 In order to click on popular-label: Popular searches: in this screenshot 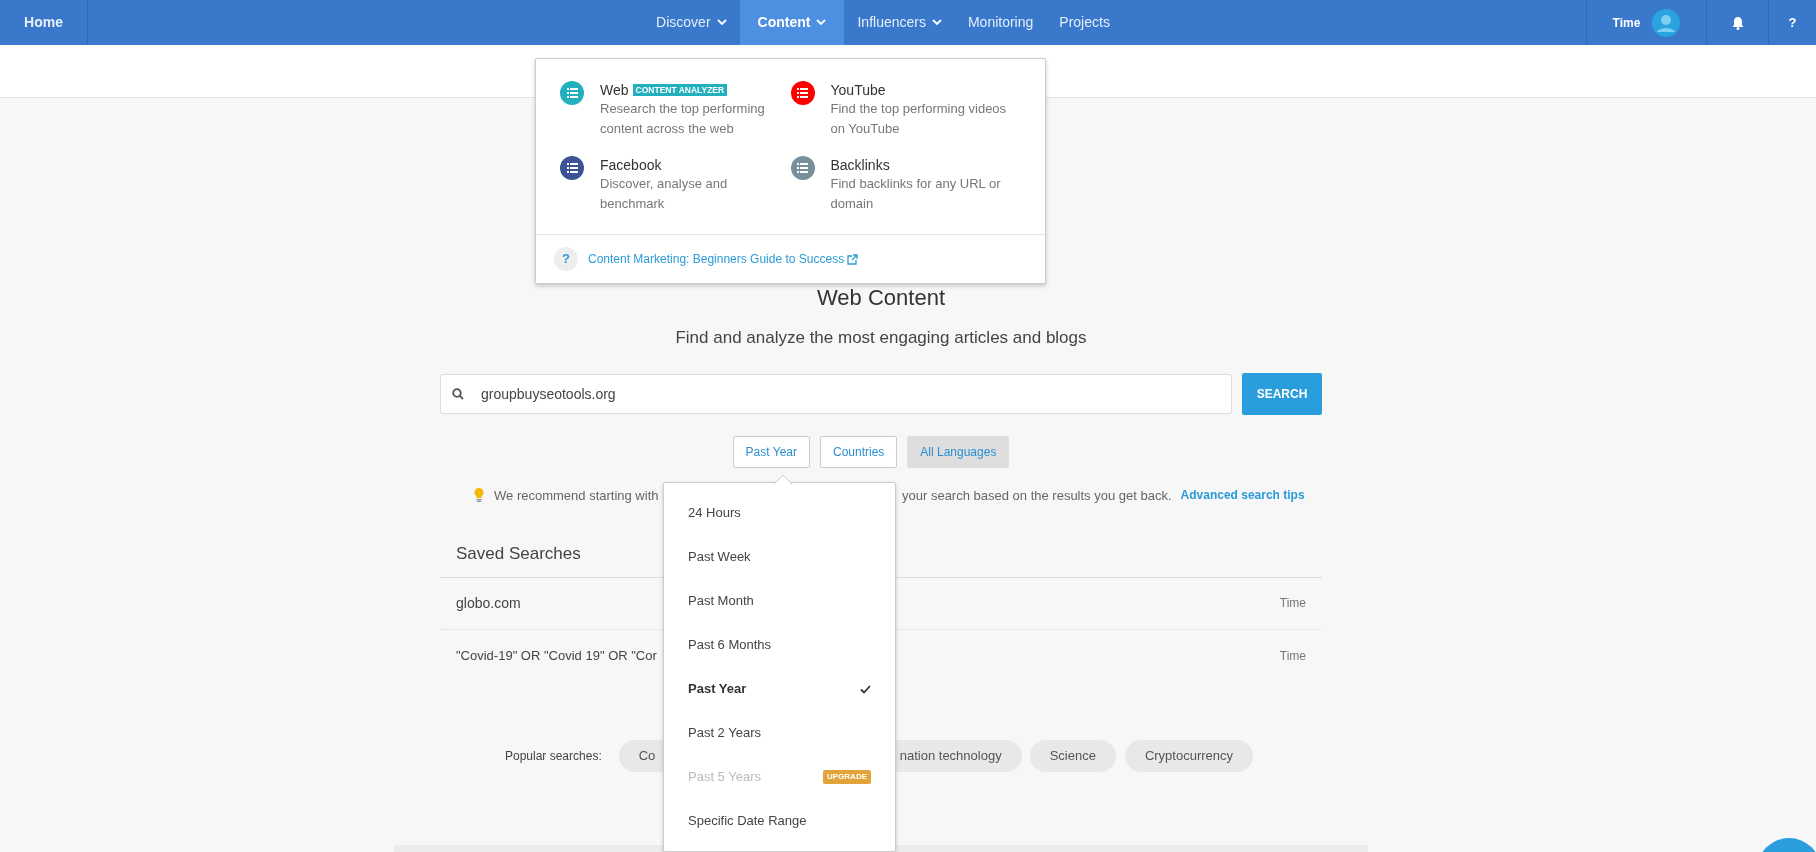, I will do `click(553, 756)`.